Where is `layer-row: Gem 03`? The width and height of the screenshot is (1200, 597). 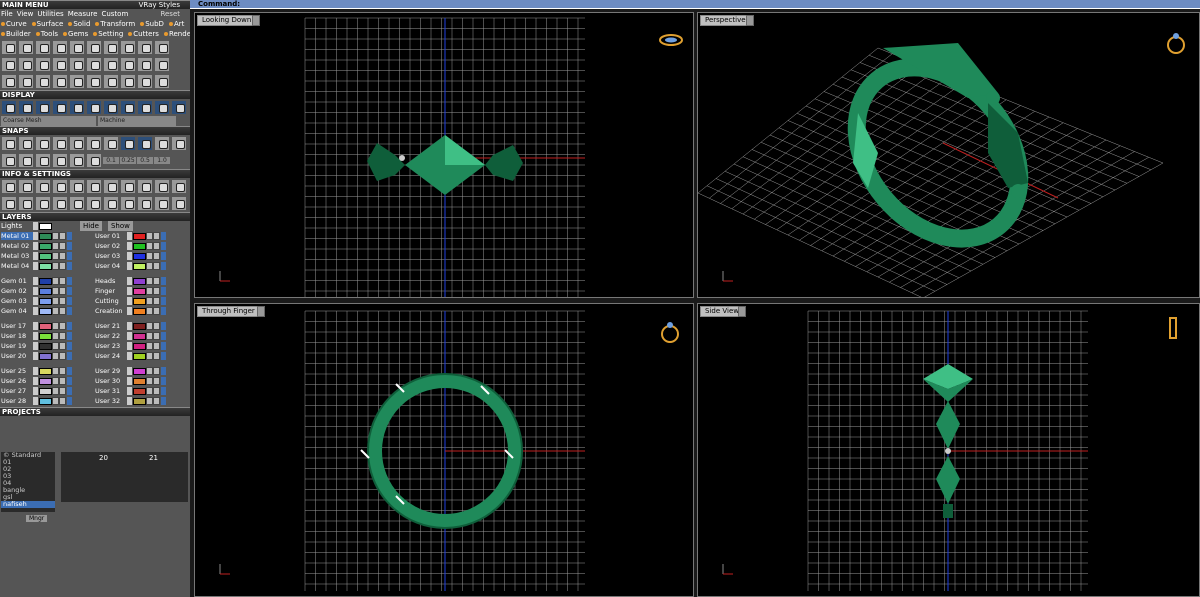
layer-row: Gem 03 is located at coordinates (36, 301).